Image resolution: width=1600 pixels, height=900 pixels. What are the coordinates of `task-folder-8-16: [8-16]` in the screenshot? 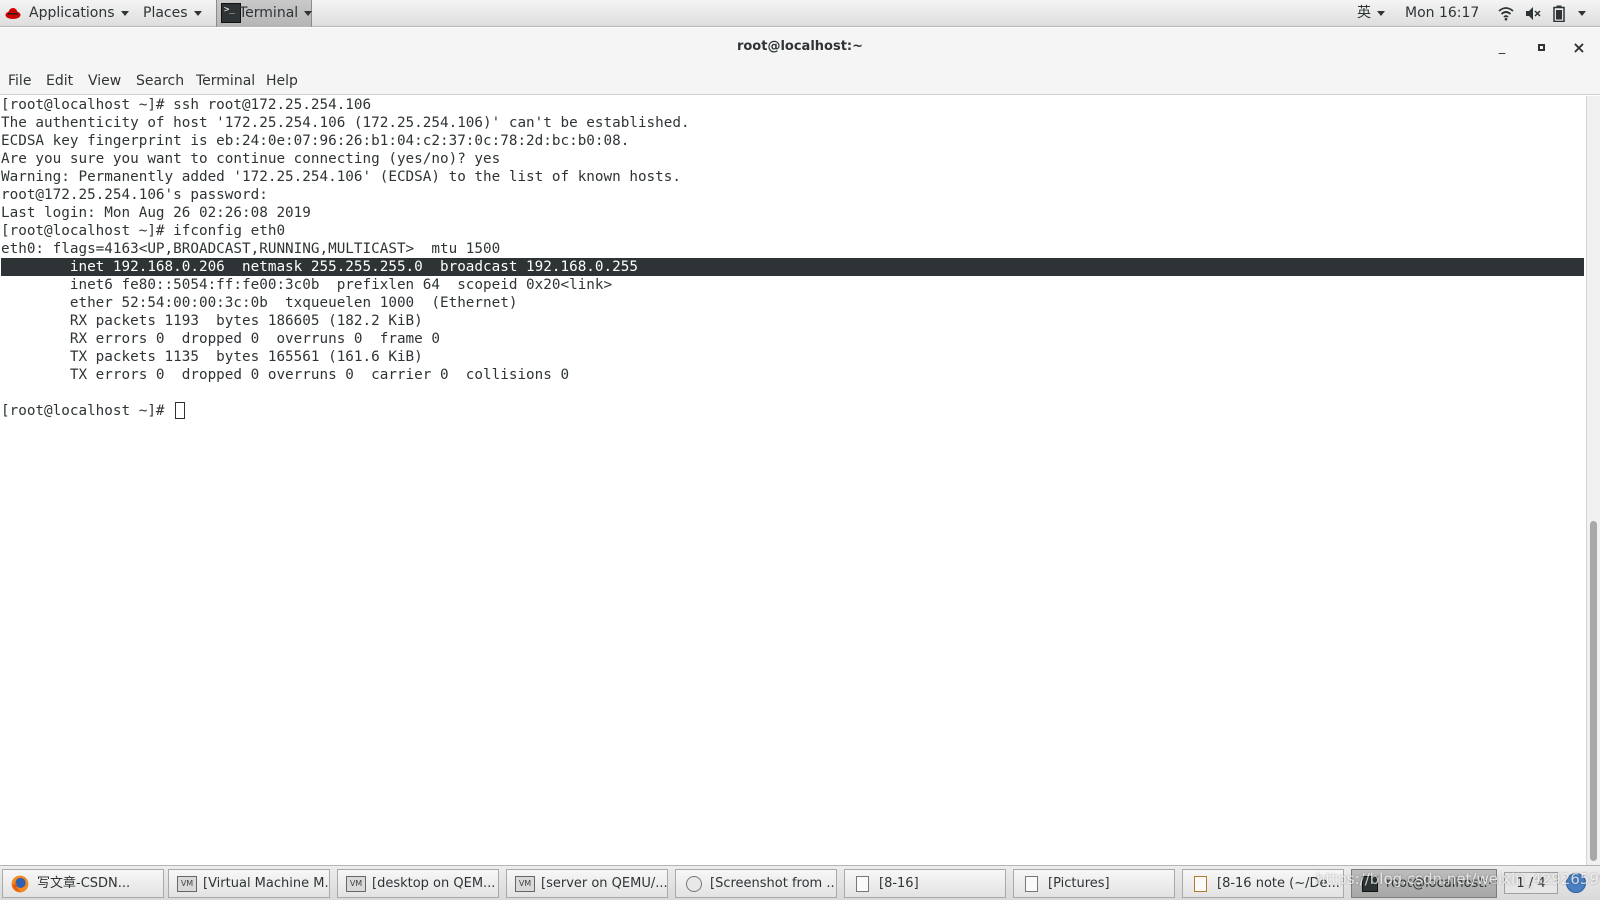 It's located at (925, 883).